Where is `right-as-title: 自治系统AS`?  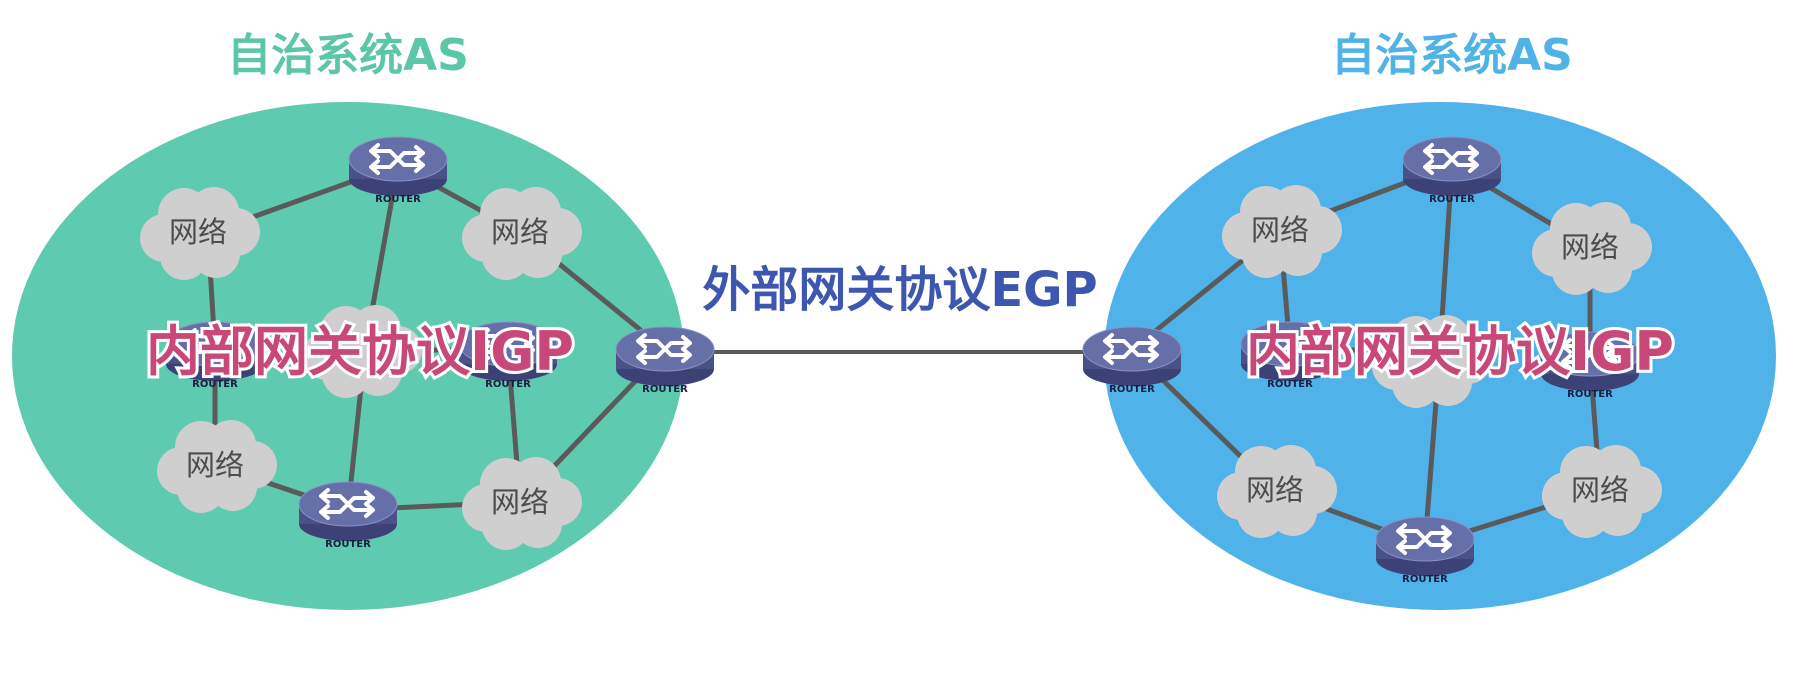
right-as-title: 自治系统AS is located at coordinates (1452, 55).